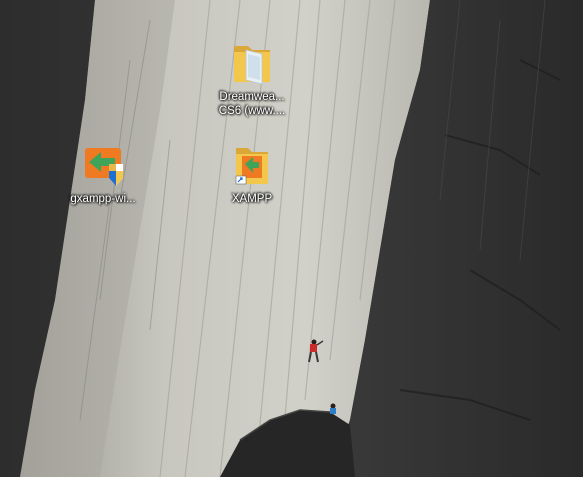  Describe the element at coordinates (104, 167) in the screenshot. I see `xampp-installer-shield-icon` at that location.